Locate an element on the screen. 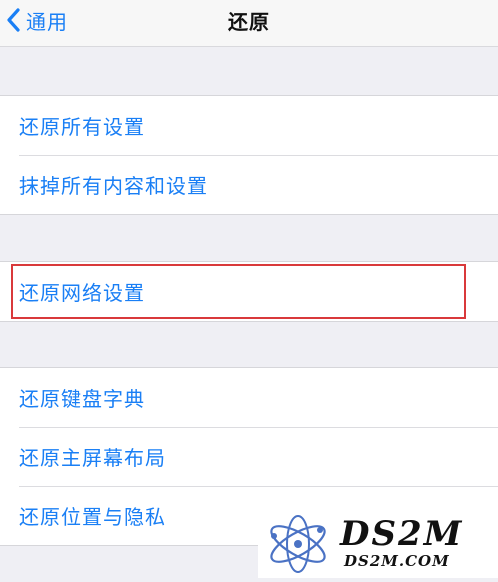 This screenshot has height=582, width=498. reset-network-settings-button: 还原网络设置 is located at coordinates (249, 291).